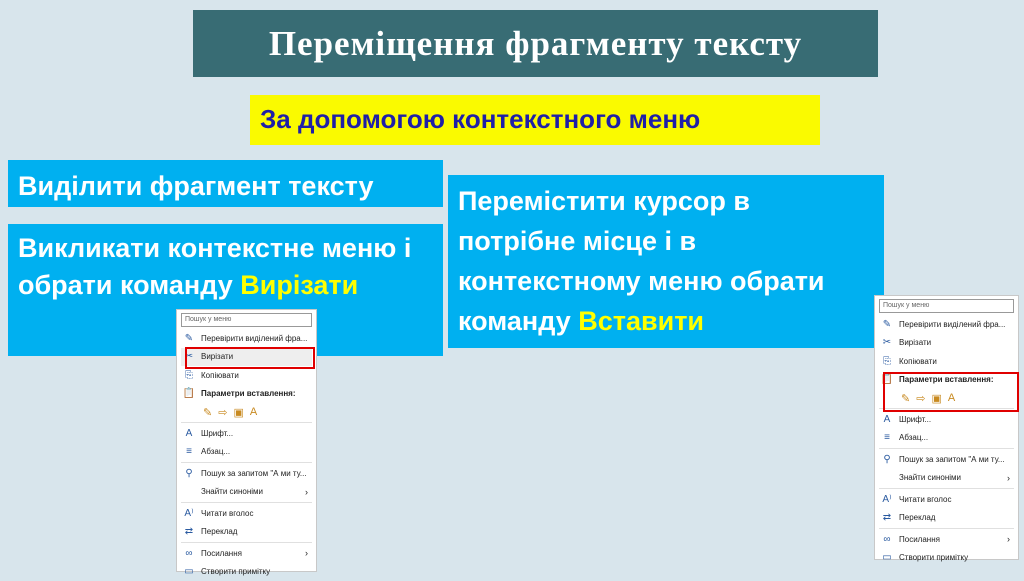 Image resolution: width=1024 pixels, height=581 pixels. What do you see at coordinates (915, 342) in the screenshot?
I see `menu-item-label: Вирізати` at bounding box center [915, 342].